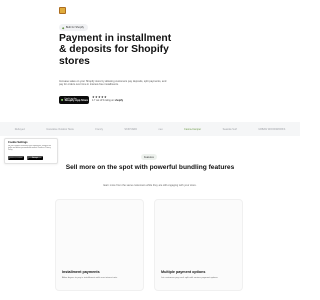  I want to click on cookie-accept-button: Accept, so click(35, 158).